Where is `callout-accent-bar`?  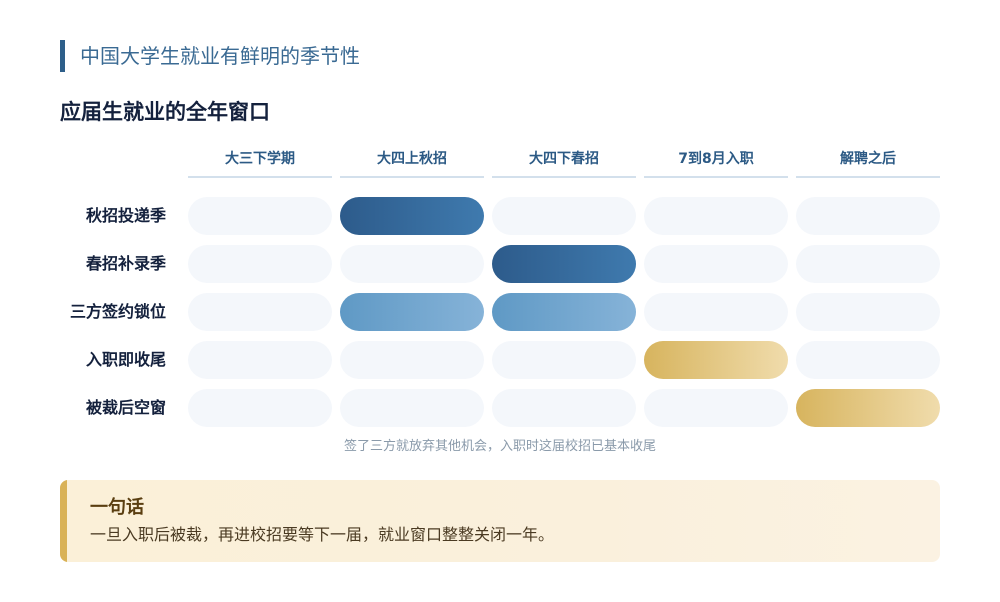 callout-accent-bar is located at coordinates (63, 521).